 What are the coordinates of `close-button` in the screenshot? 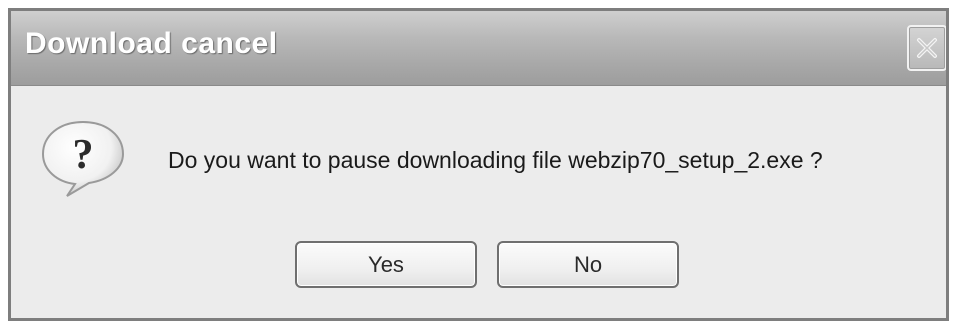 It's located at (926, 48).